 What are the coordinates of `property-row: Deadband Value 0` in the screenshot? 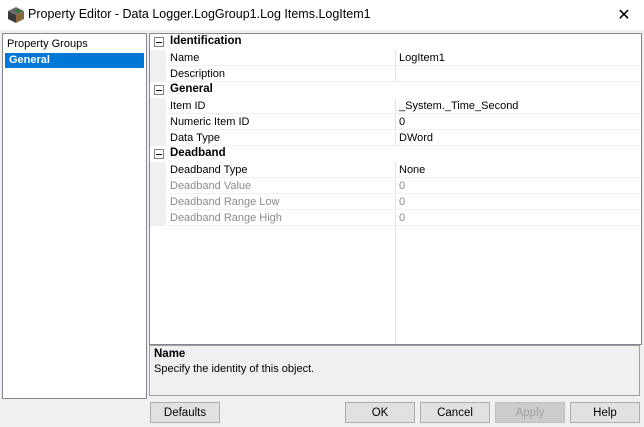 It's located at (395, 186).